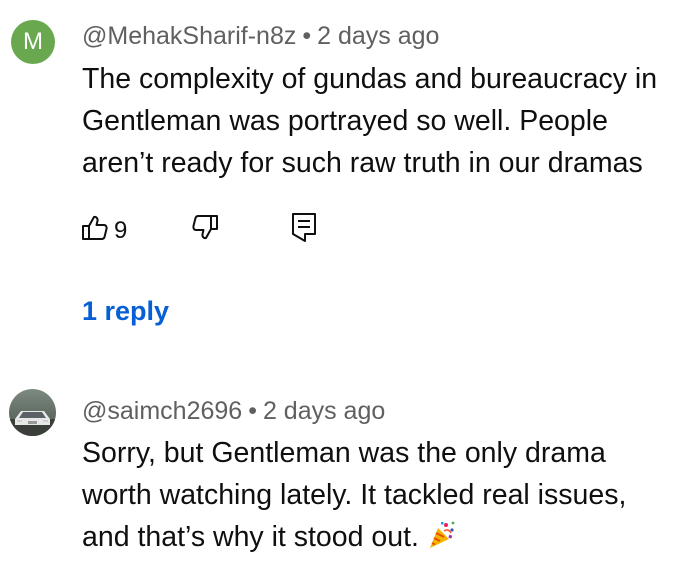 The width and height of the screenshot is (689, 562). I want to click on author-handle: @saimch2696, so click(162, 411).